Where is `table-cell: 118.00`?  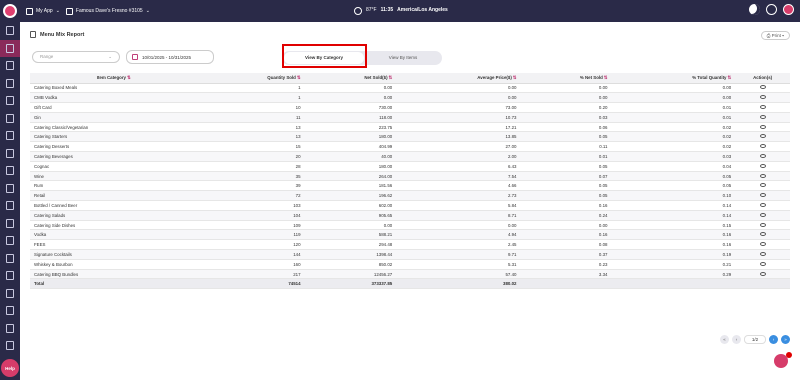 table-cell: 118.00 is located at coordinates (350, 117).